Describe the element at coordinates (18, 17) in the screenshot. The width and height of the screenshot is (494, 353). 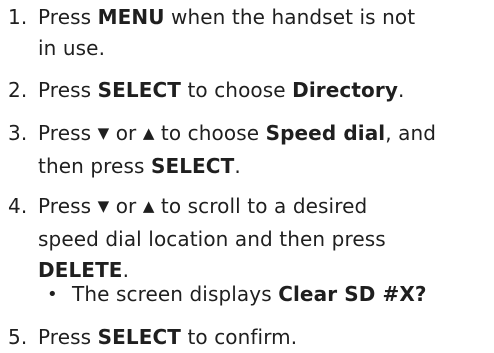
I see `step-number: 1.` at that location.